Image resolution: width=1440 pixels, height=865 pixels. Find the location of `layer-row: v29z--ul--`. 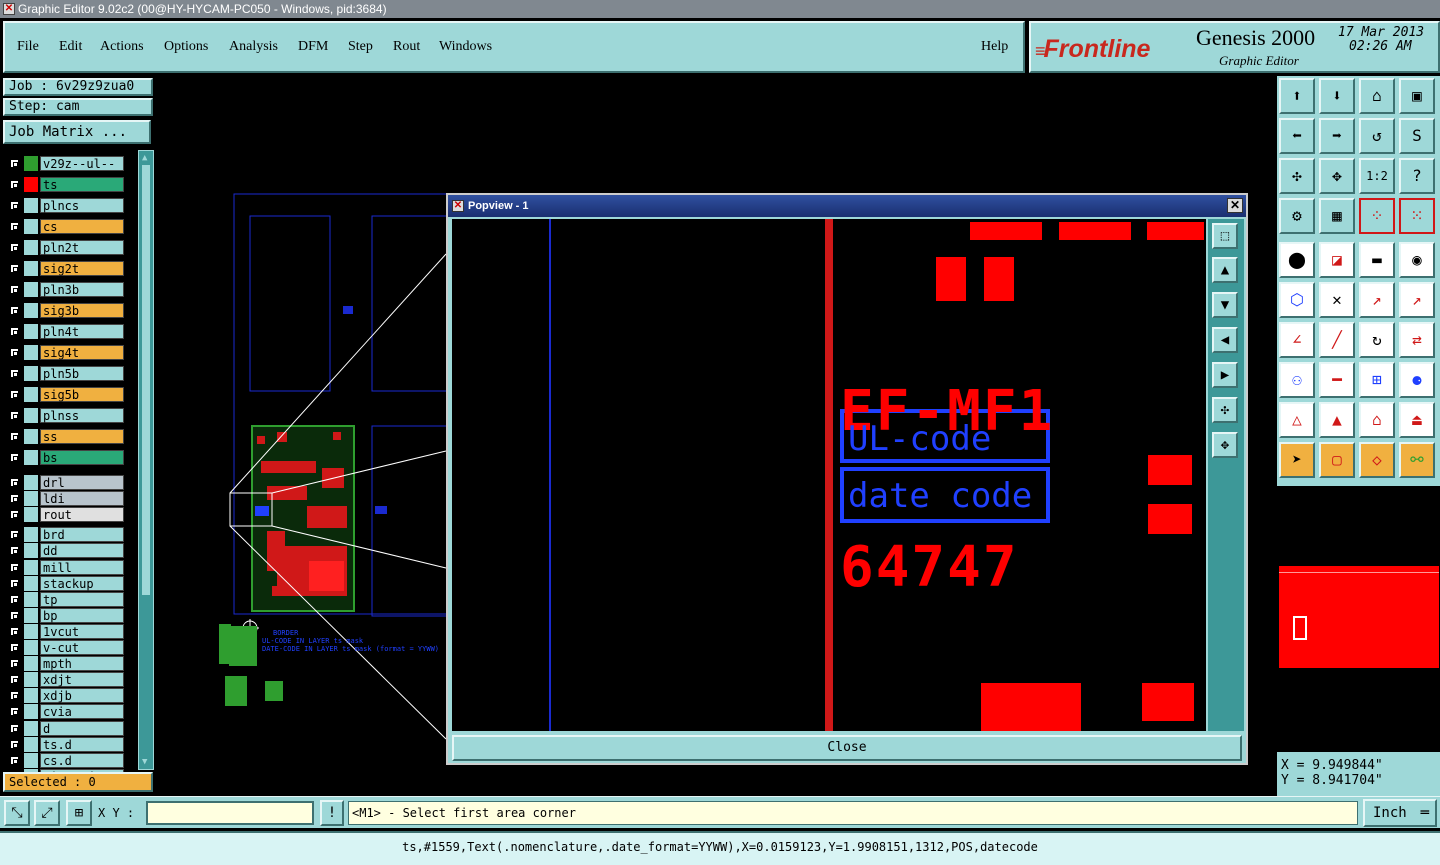

layer-row: v29z--ul-- is located at coordinates (66, 163).